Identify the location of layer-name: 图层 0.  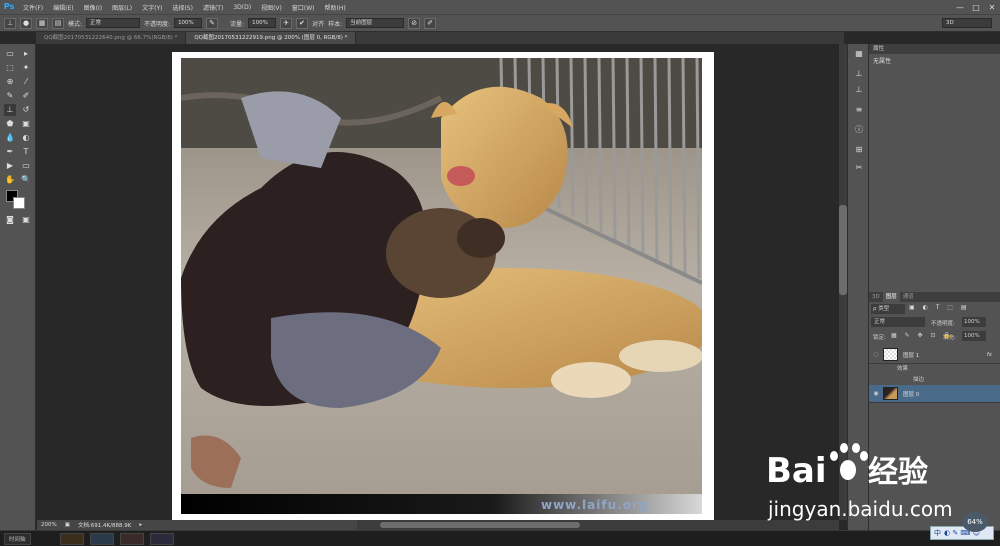
(911, 394).